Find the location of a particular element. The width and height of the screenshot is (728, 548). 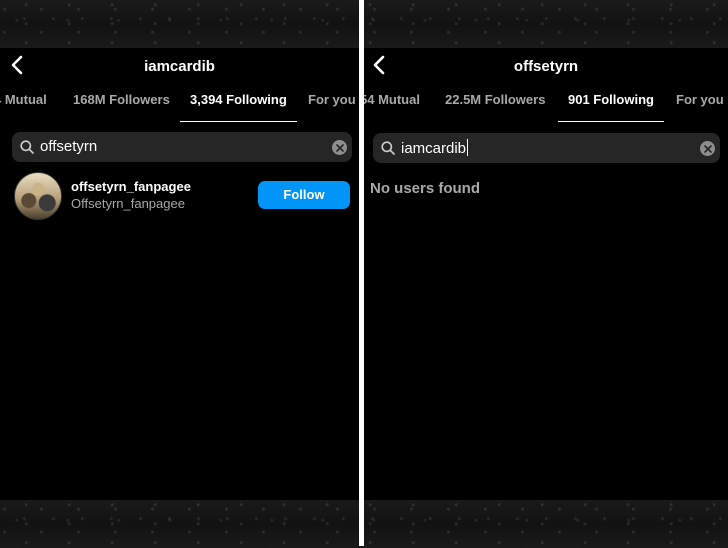

text-caret is located at coordinates (468, 147).